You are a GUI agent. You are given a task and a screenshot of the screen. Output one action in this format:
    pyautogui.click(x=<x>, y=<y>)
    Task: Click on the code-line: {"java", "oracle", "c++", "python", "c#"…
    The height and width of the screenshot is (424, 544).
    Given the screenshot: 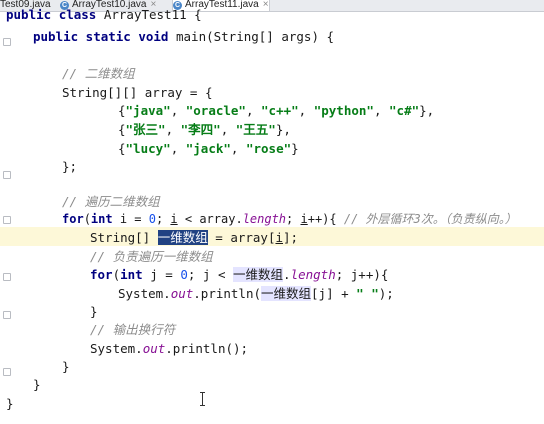 What is the action you would take?
    pyautogui.click(x=276, y=110)
    